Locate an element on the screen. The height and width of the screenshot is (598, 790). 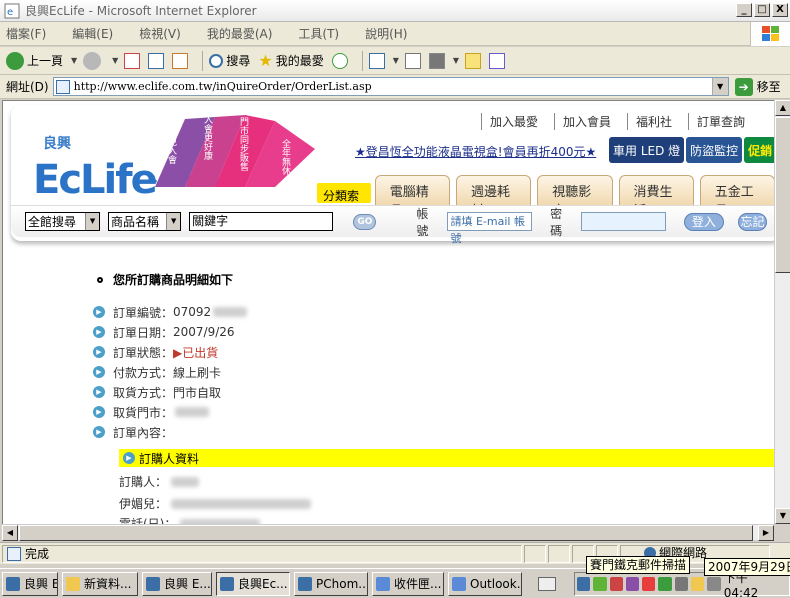
status-value: ▶已出貨 is located at coordinates (196, 352).